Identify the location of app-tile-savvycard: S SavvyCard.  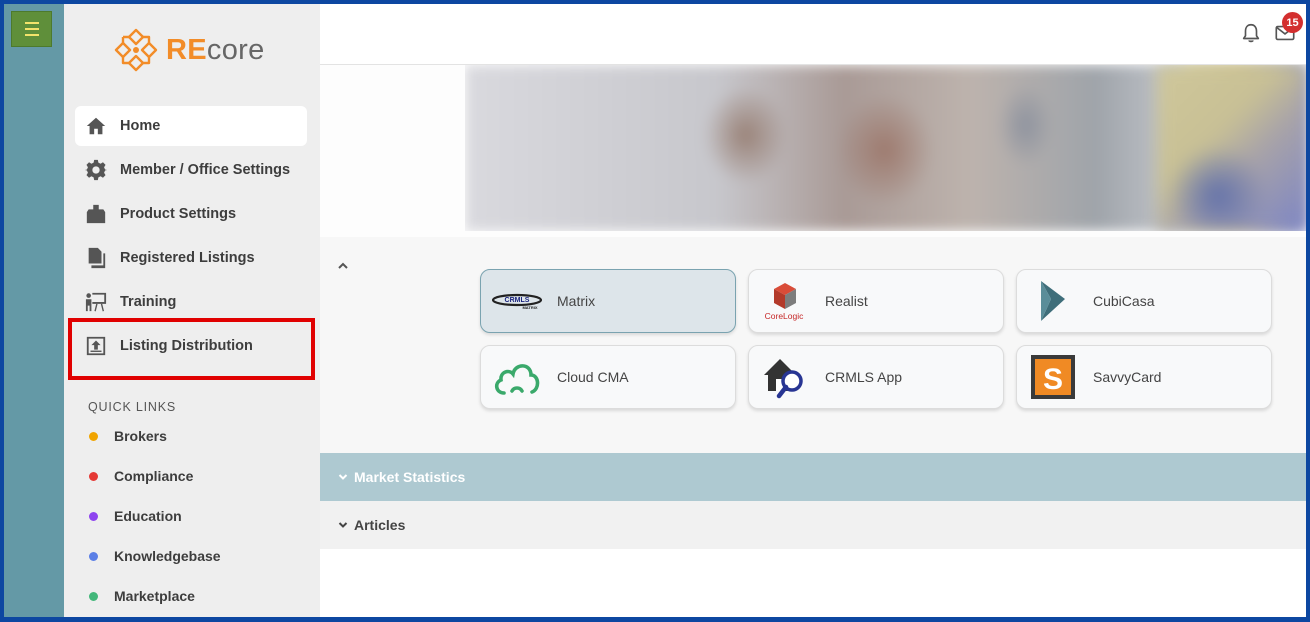
(1144, 377).